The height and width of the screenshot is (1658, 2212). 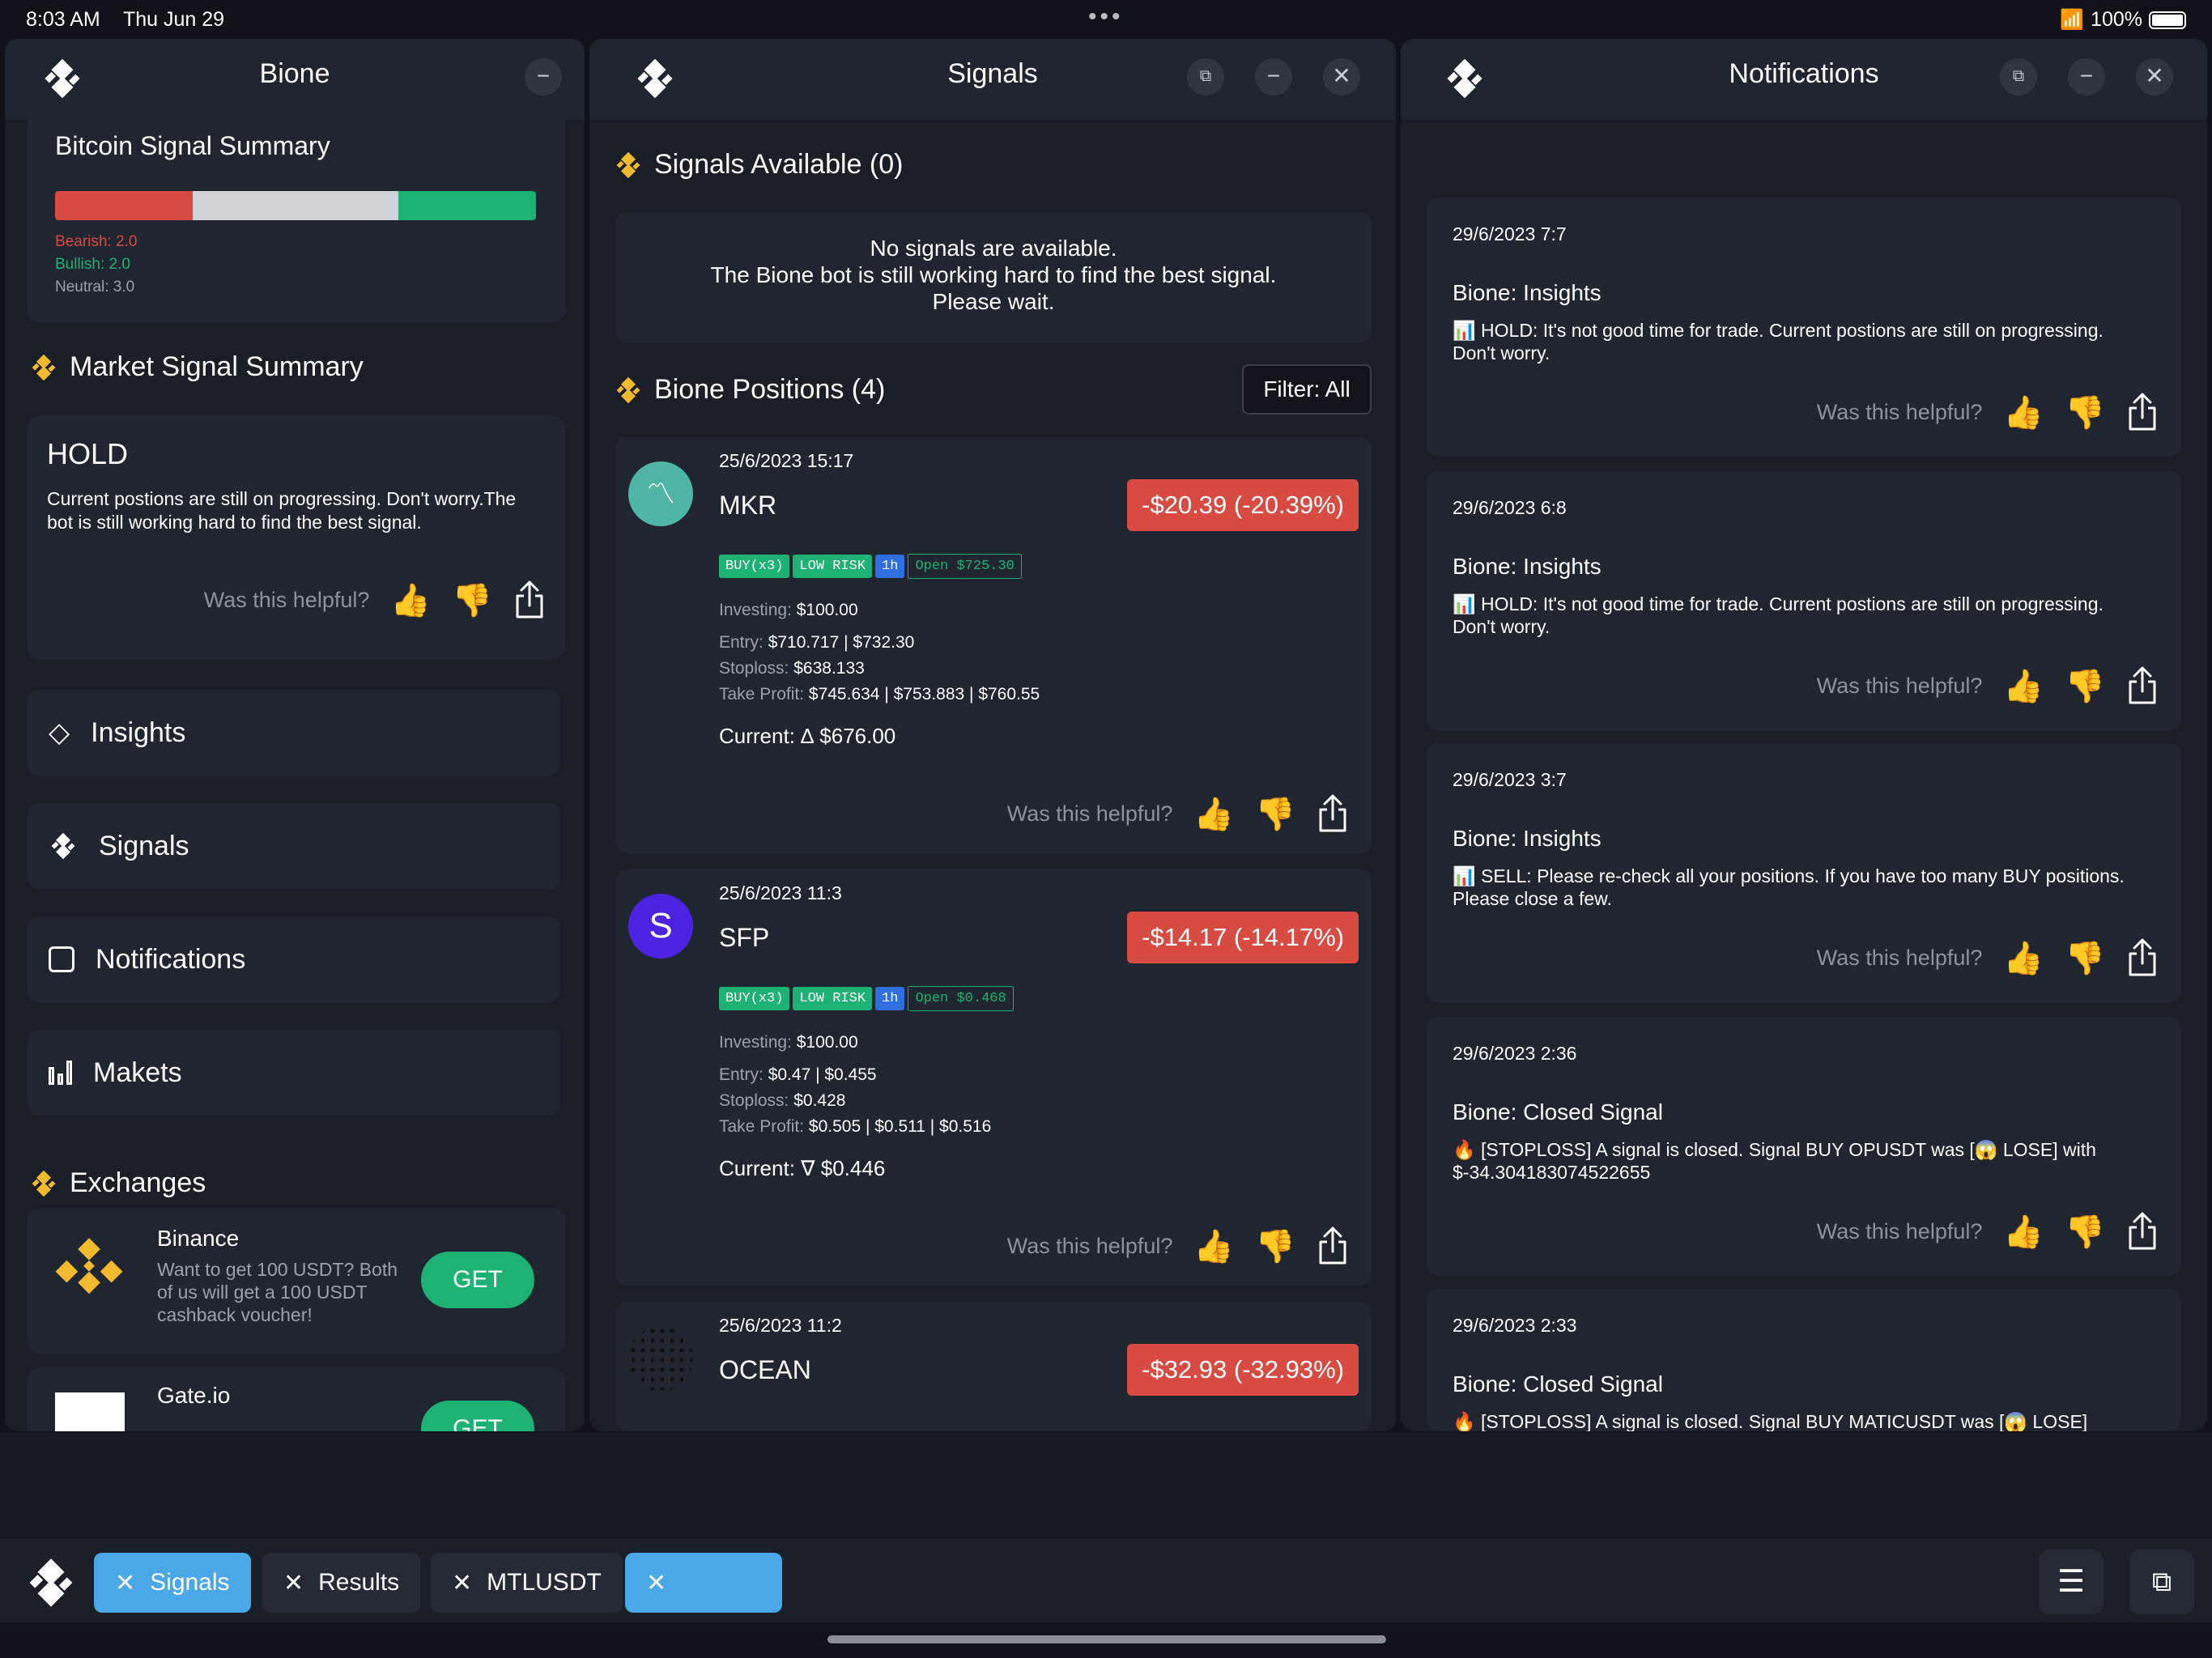 I want to click on entry-row: Entry: $0.47 | $0.455, so click(x=798, y=1075).